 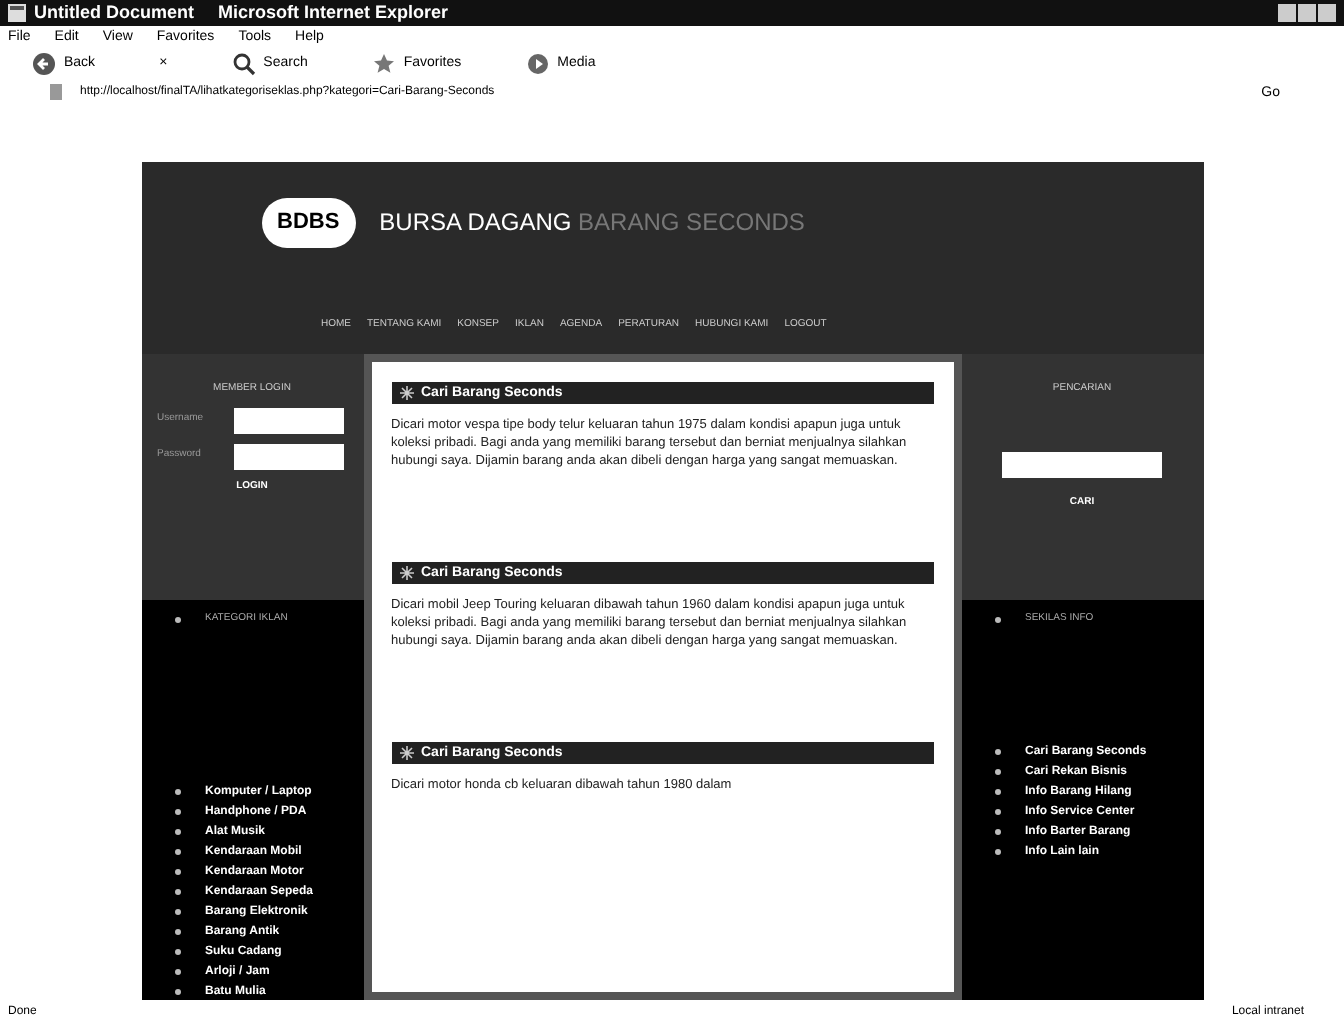 I want to click on site-title: BURSA DAGANG BARANG SECONDS, so click(x=592, y=223).